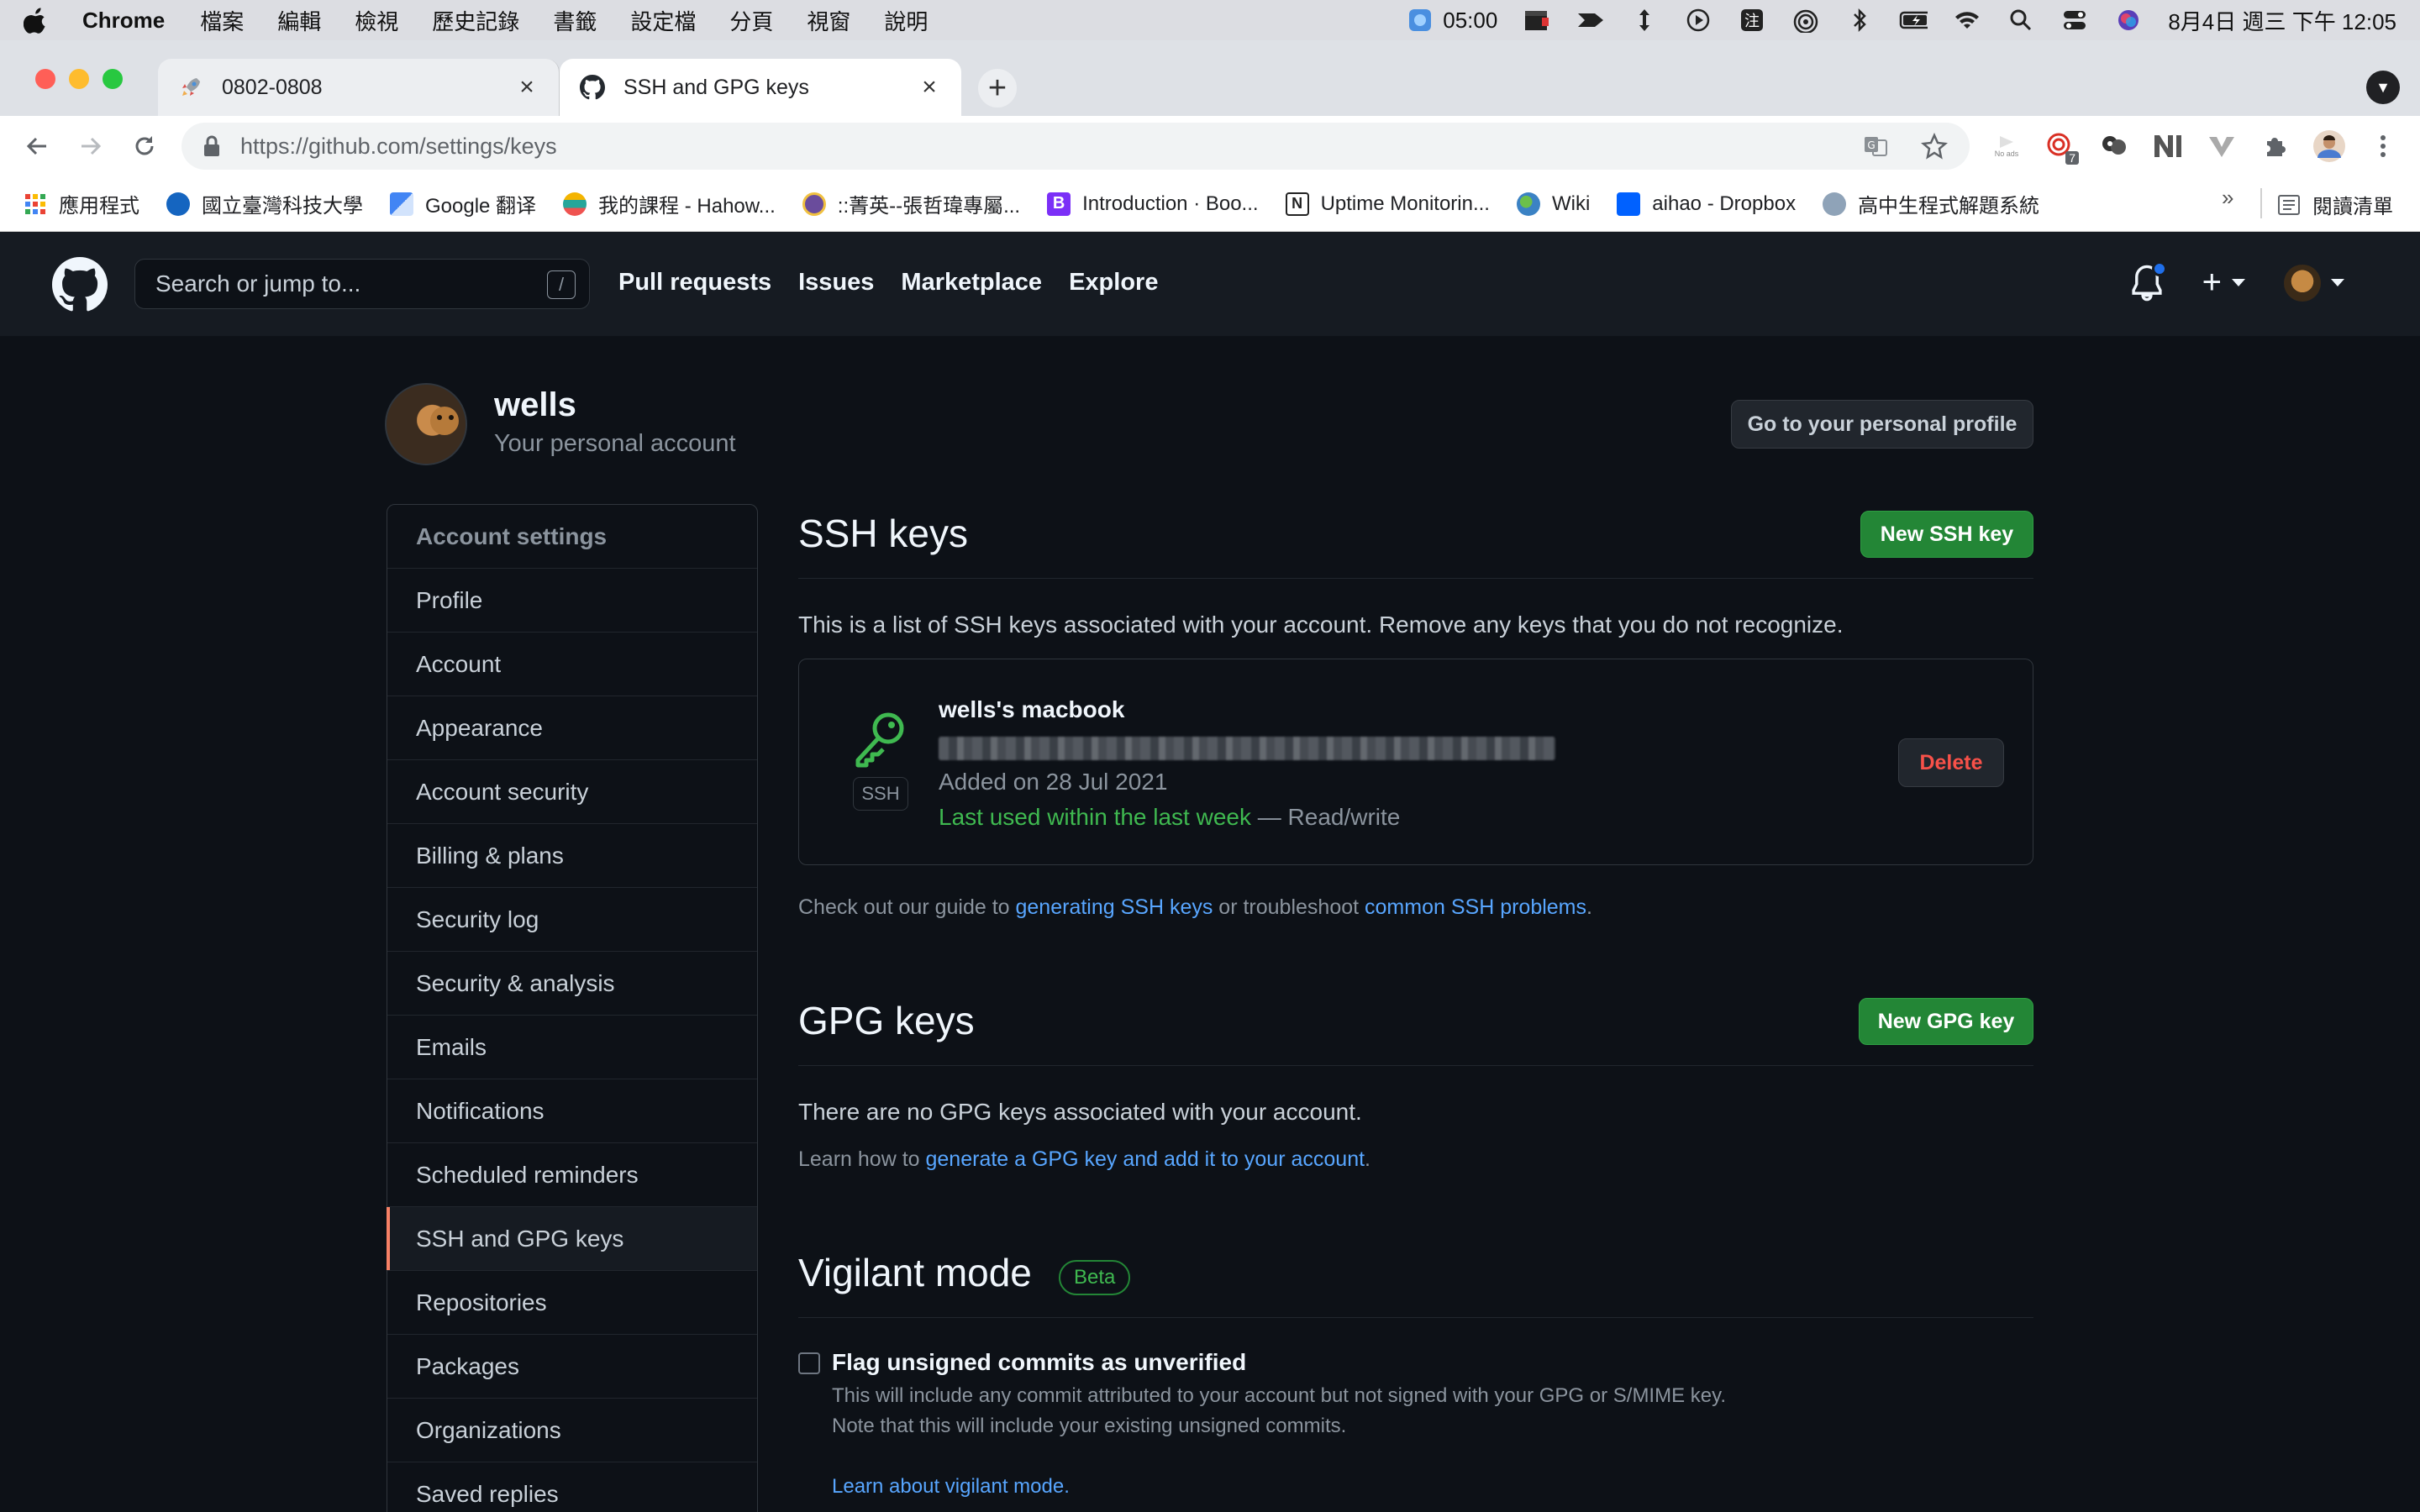 The image size is (2420, 1512). Describe the element at coordinates (91, 146) in the screenshot. I see `forward-button` at that location.